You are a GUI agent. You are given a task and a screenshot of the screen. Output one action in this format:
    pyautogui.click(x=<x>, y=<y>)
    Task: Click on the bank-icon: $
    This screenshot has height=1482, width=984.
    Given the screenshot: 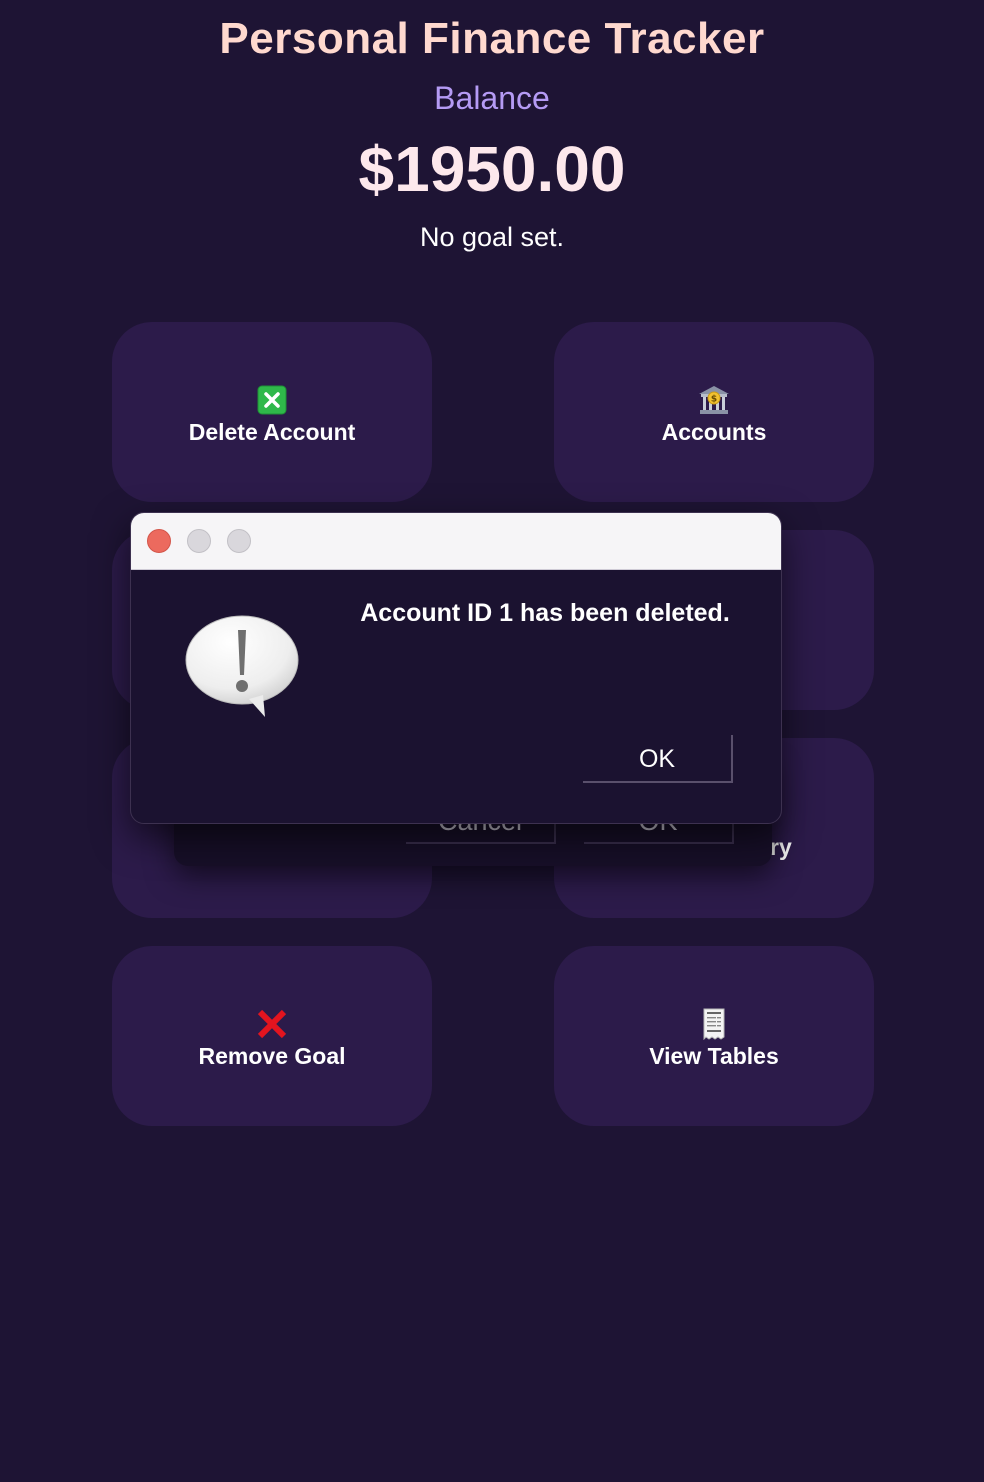 What is the action you would take?
    pyautogui.click(x=714, y=400)
    